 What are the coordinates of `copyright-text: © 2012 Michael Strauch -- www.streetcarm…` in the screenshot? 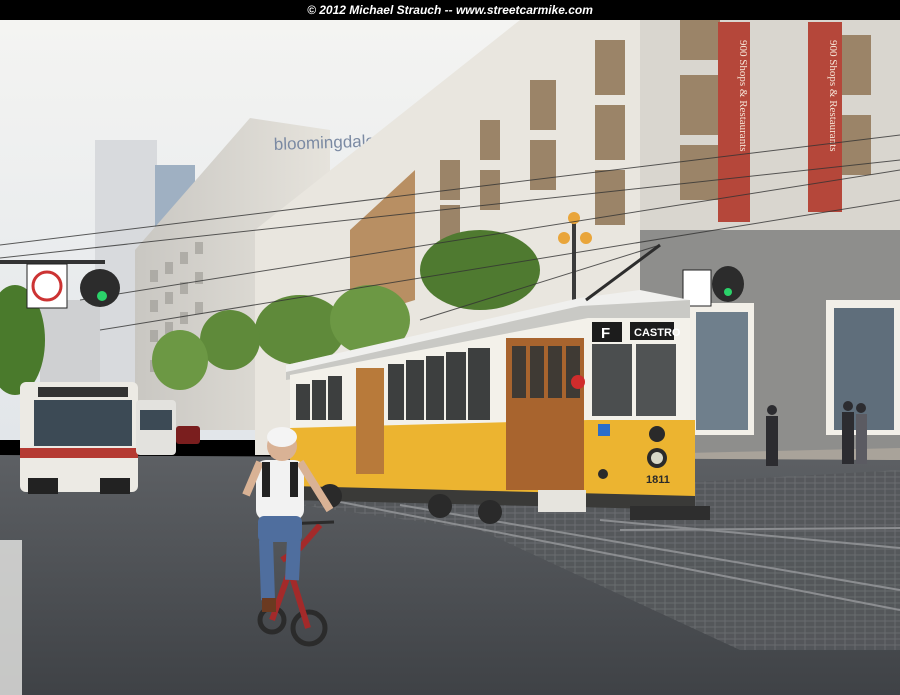 It's located at (450, 10).